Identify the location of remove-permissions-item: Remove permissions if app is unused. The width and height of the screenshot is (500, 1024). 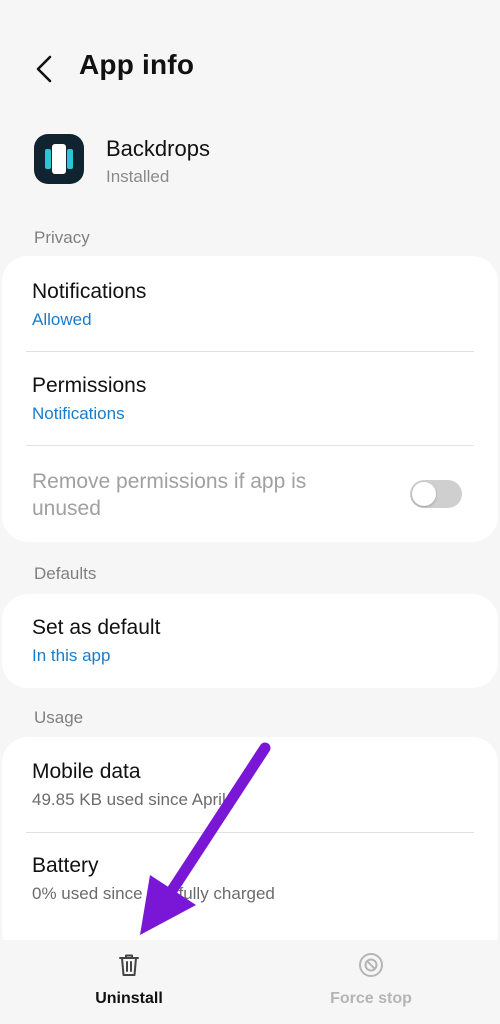
(211, 495).